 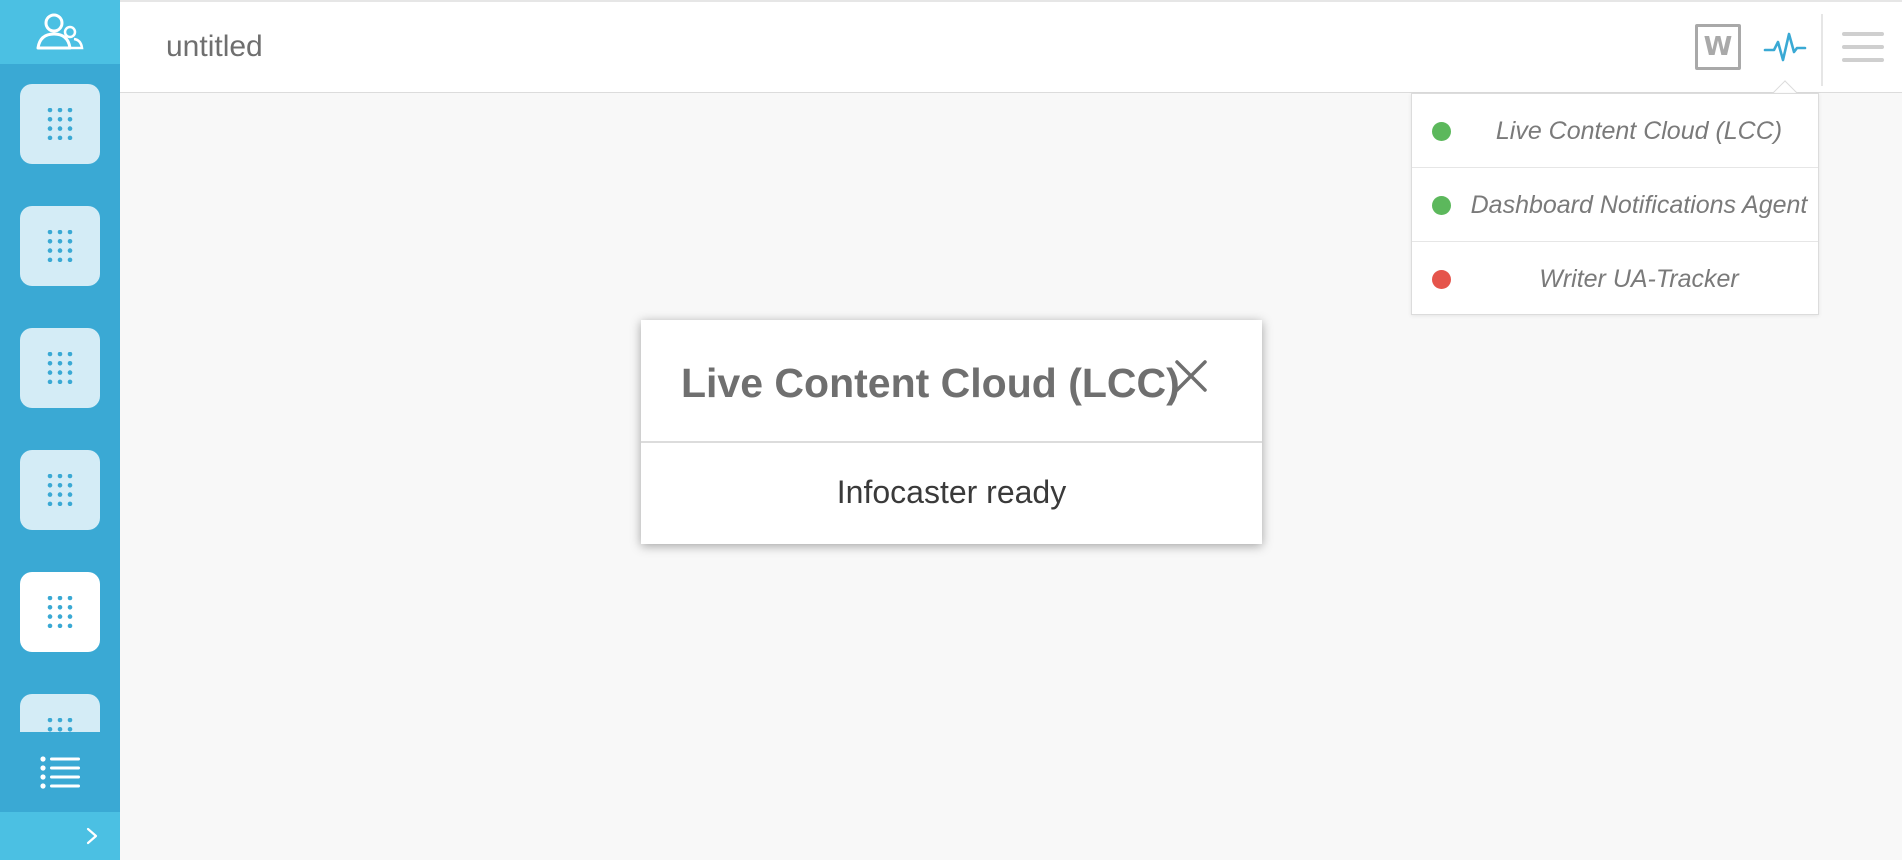 I want to click on header-divider, so click(x=1822, y=50).